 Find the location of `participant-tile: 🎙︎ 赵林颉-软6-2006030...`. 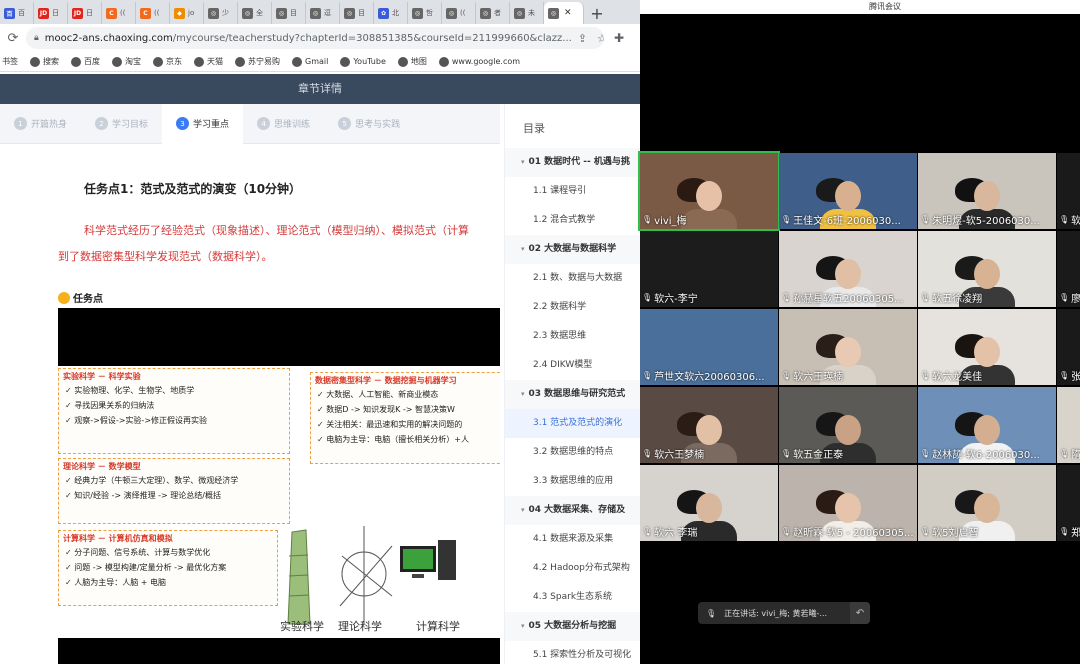

participant-tile: 🎙︎ 赵林颉-软6-2006030... is located at coordinates (987, 425).